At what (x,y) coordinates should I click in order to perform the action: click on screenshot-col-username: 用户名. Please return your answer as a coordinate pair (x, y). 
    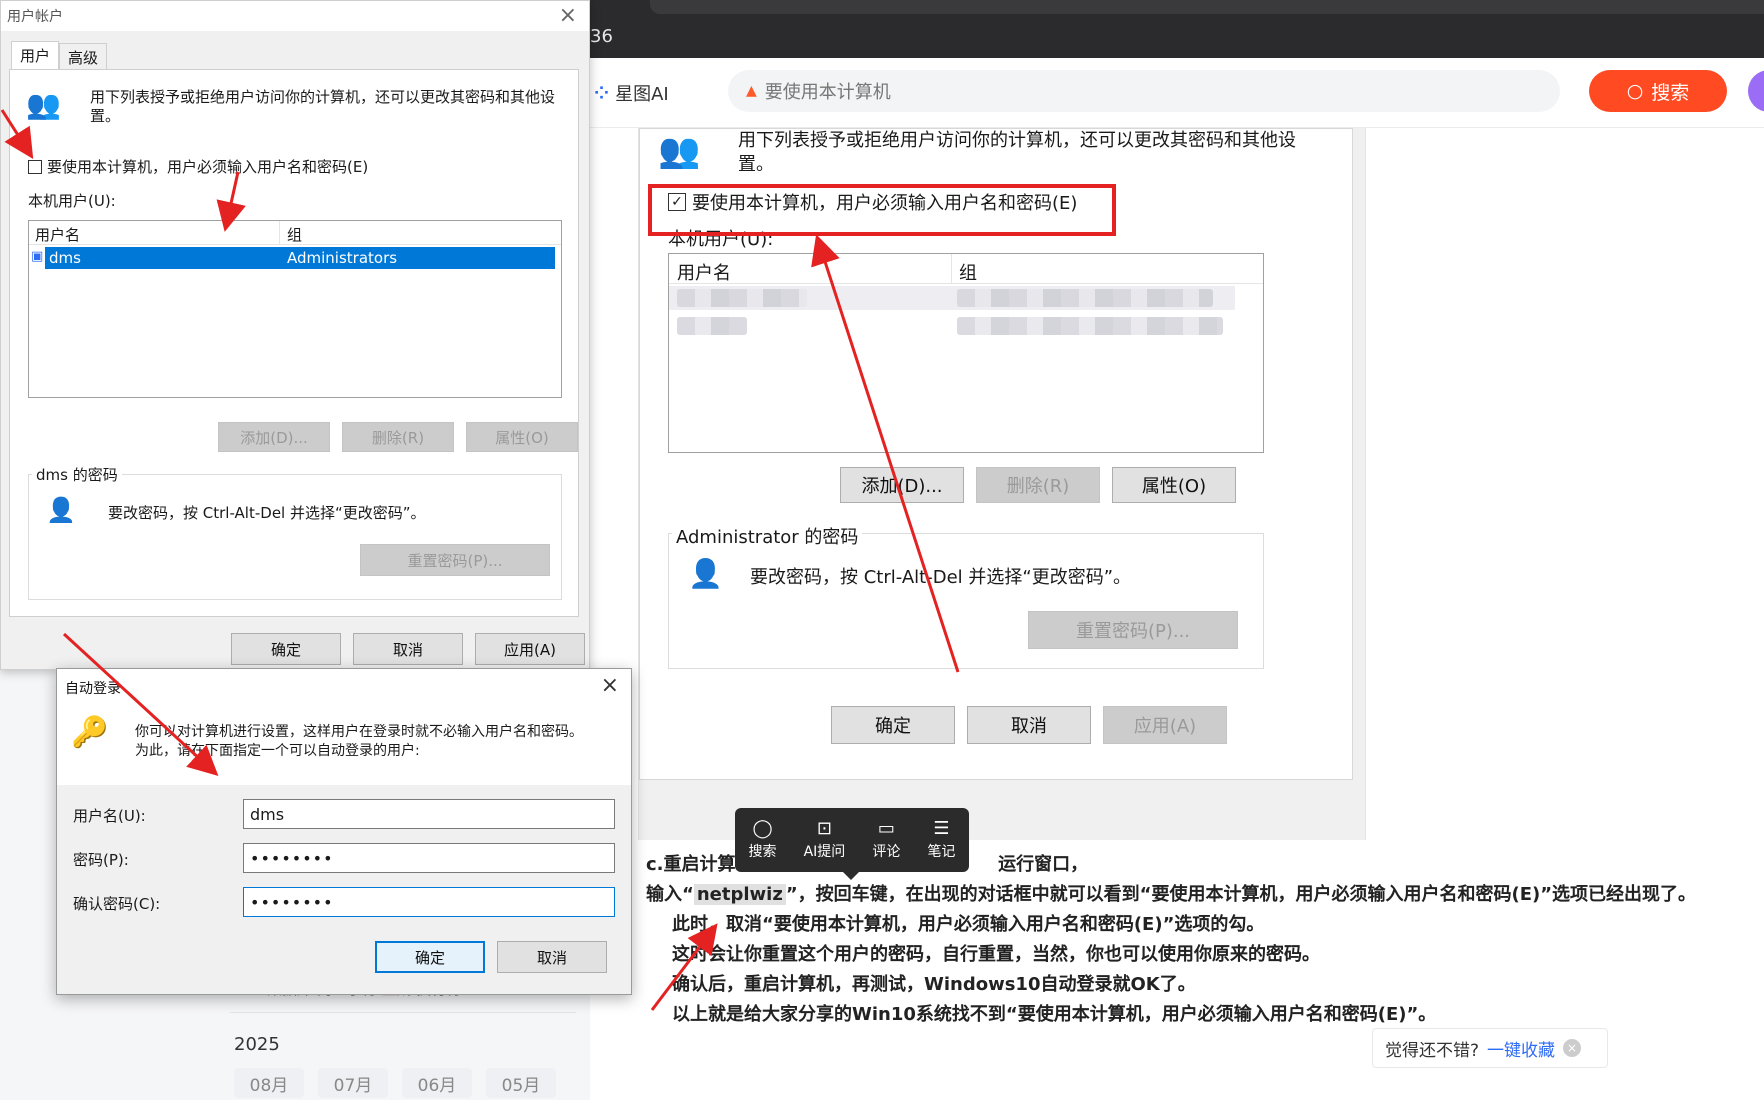
    Looking at the image, I should click on (704, 272).